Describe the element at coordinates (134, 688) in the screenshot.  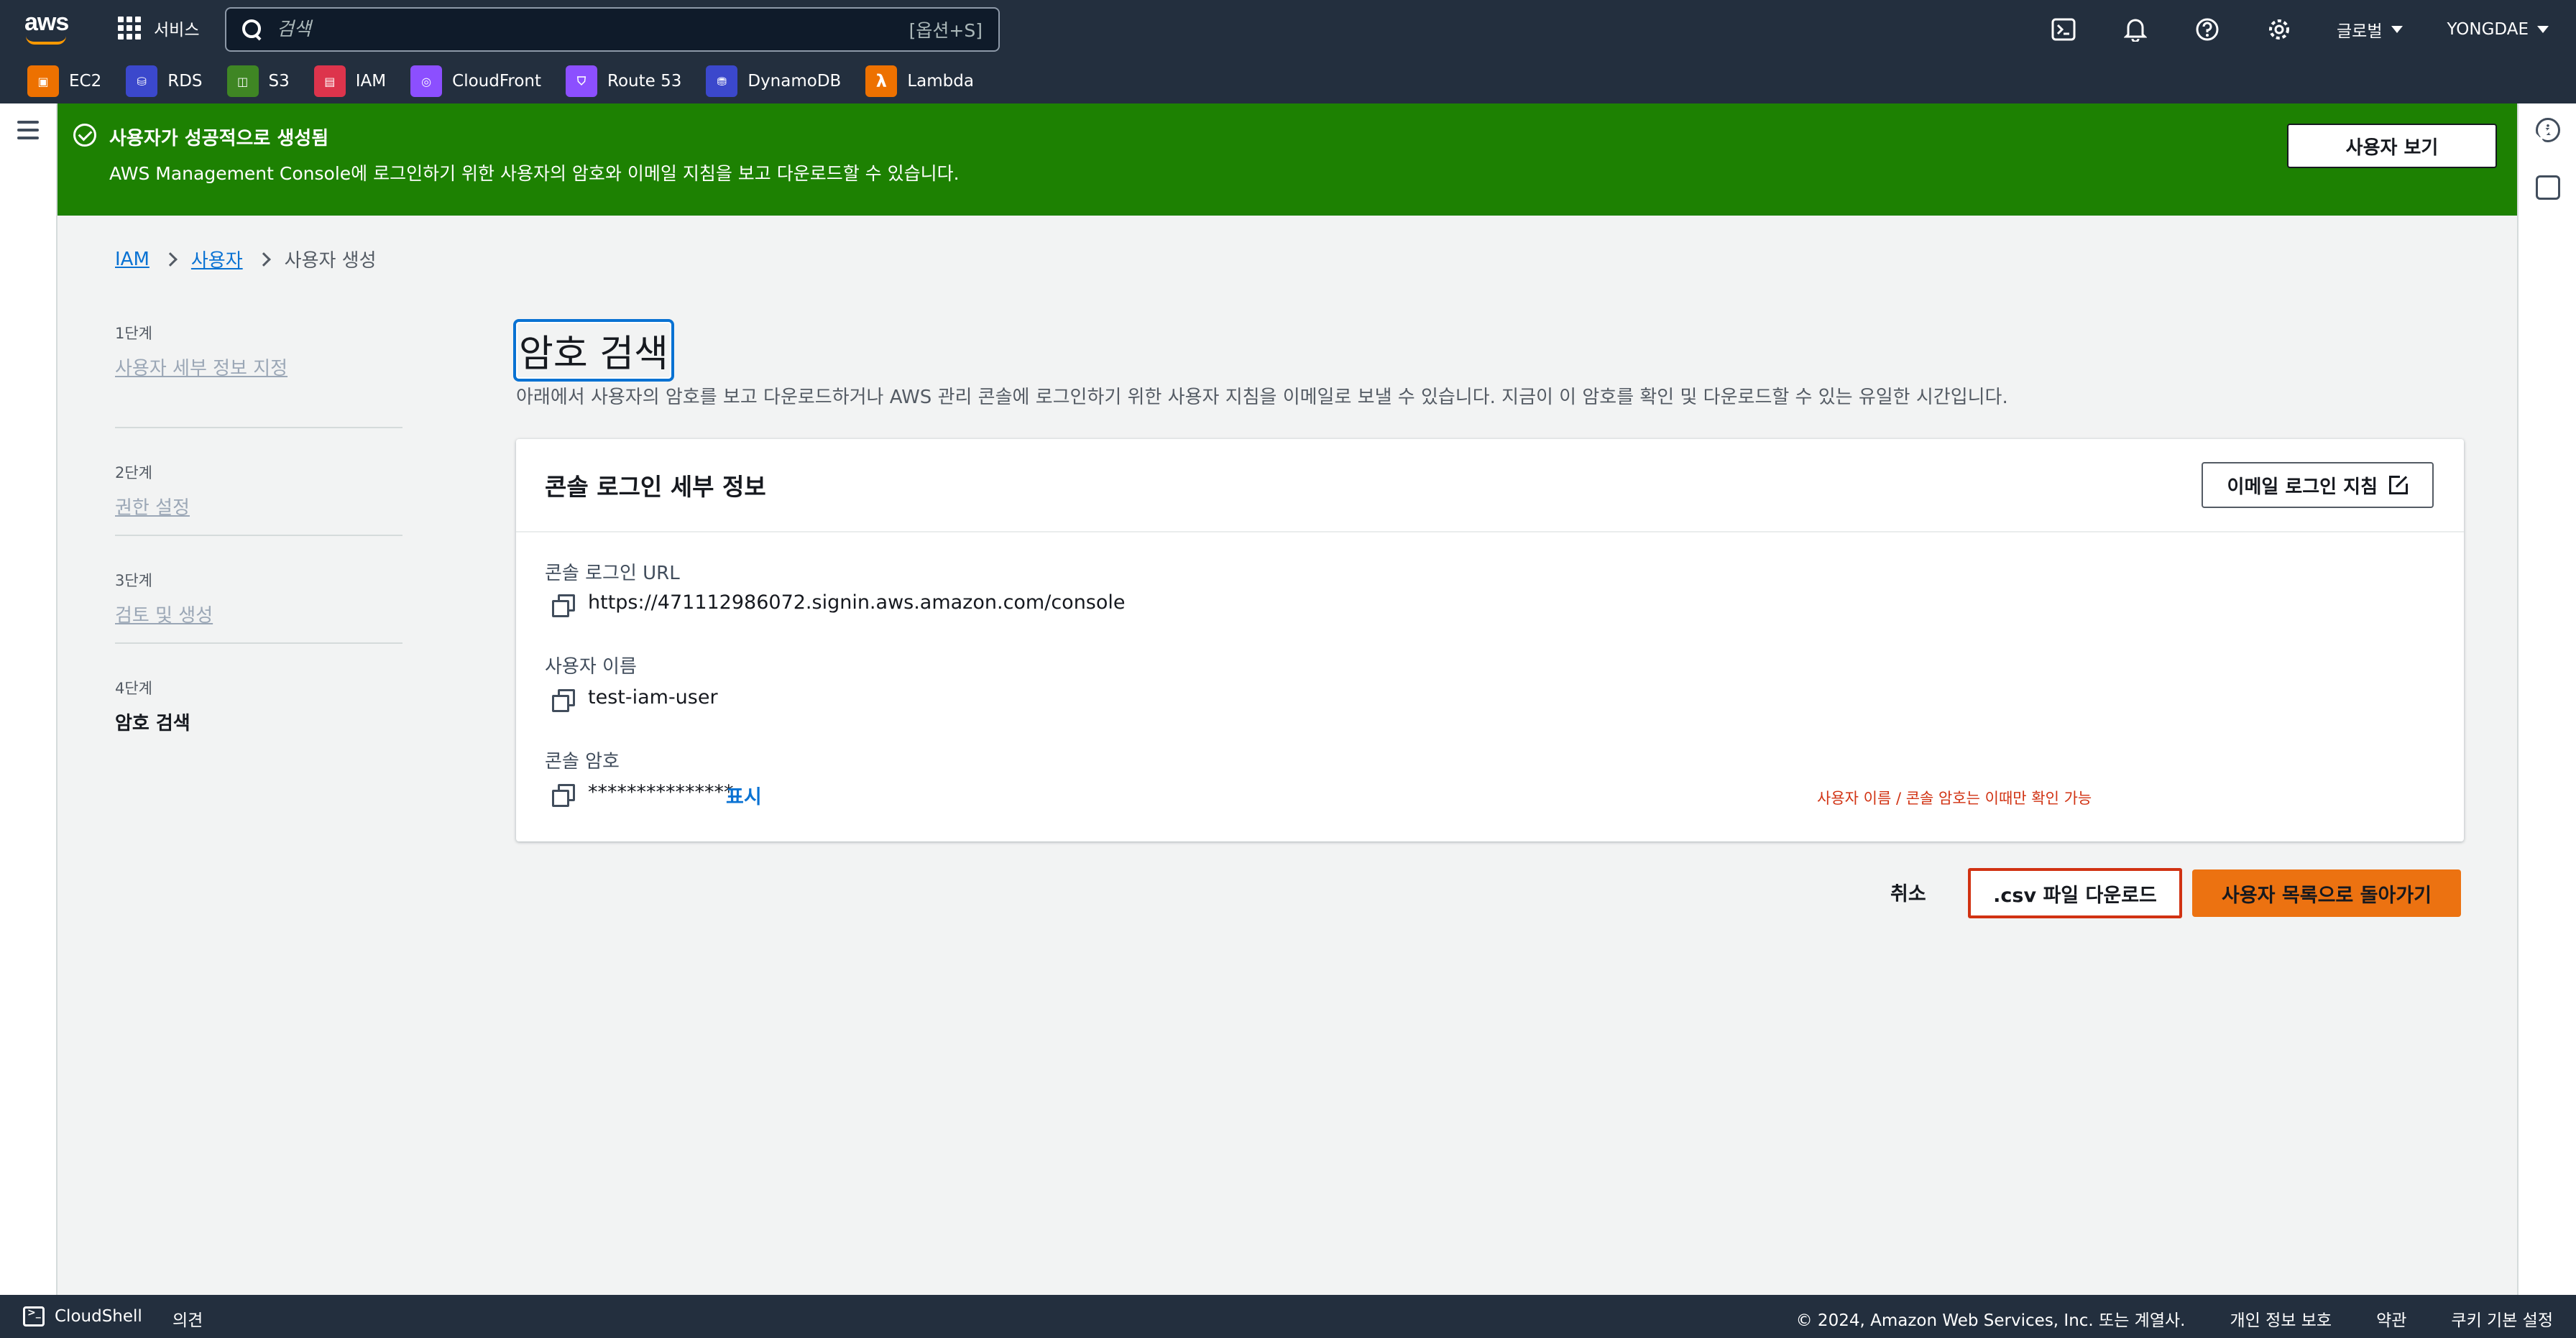
I see `step-number: 4단계` at that location.